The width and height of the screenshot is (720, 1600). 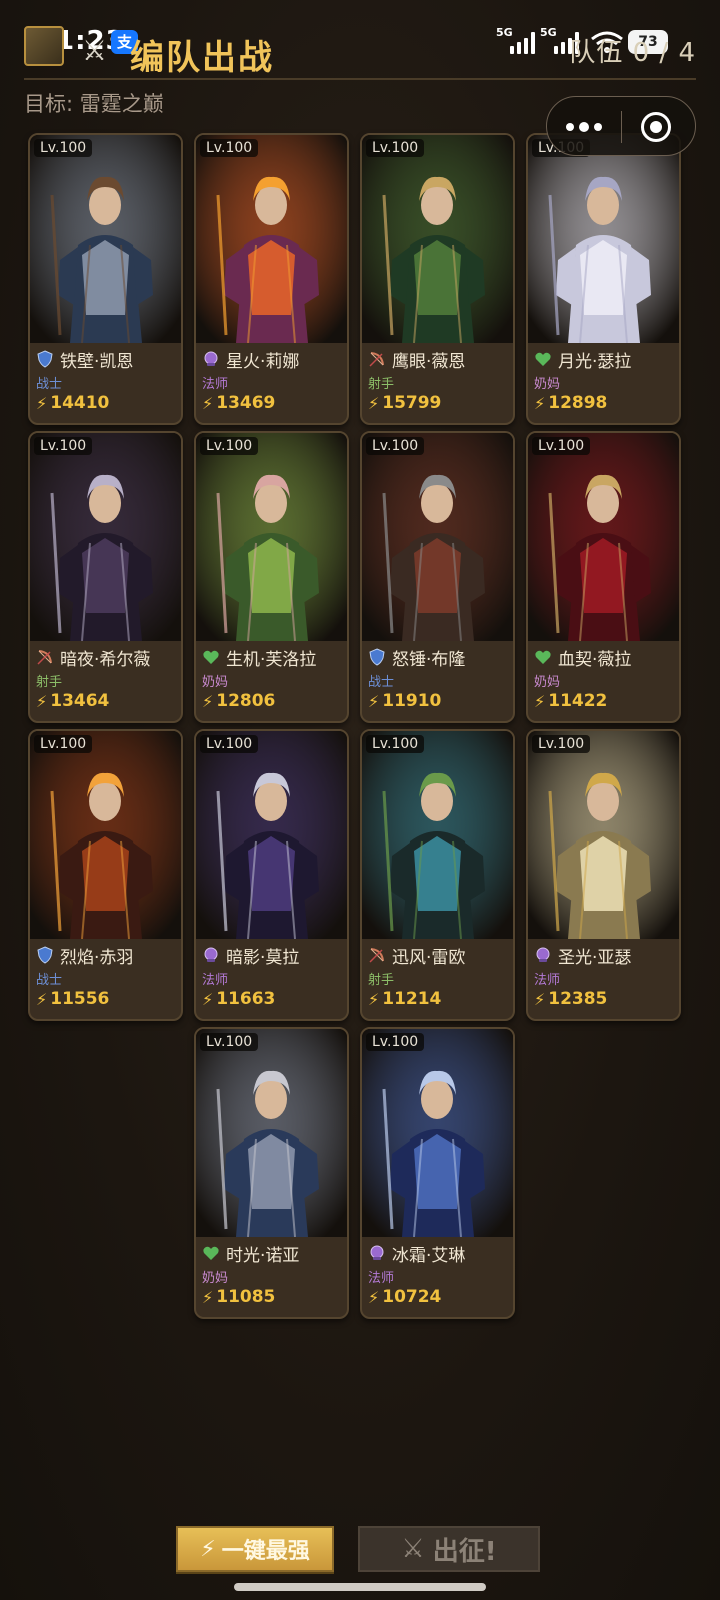 I want to click on hero-card: Lv.100 月光·瑟拉奶妈⚡12898, so click(x=603, y=279).